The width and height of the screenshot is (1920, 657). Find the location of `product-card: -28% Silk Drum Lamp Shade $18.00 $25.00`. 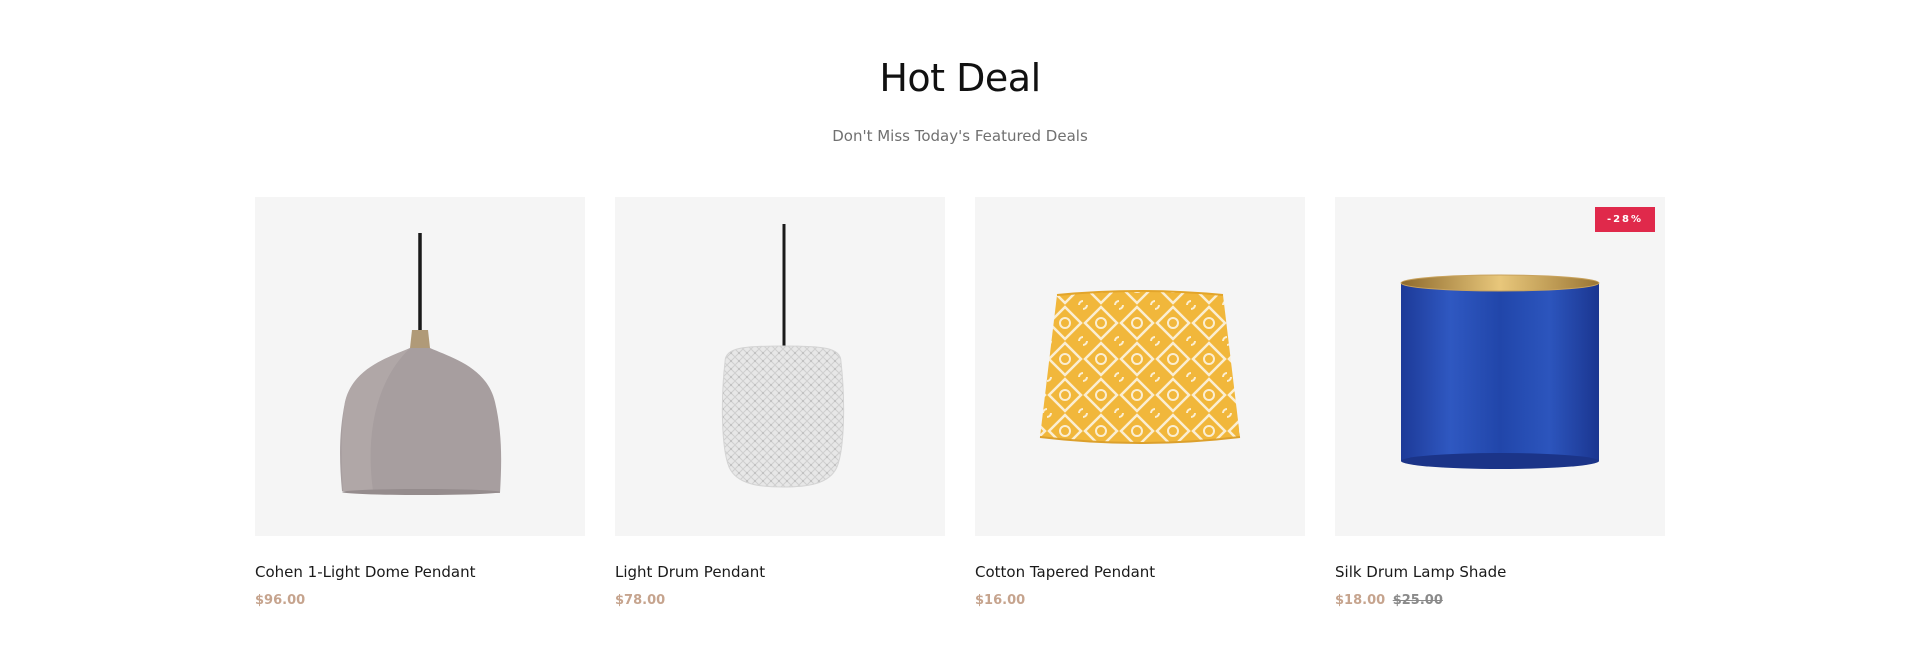

product-card: -28% Silk Drum Lamp Shade $18.00 $25.00 is located at coordinates (1500, 403).